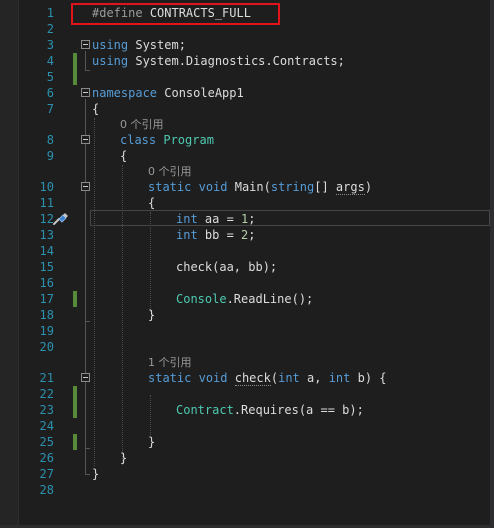 The image size is (494, 528). I want to click on vertical-scrollbar, so click(492, 264).